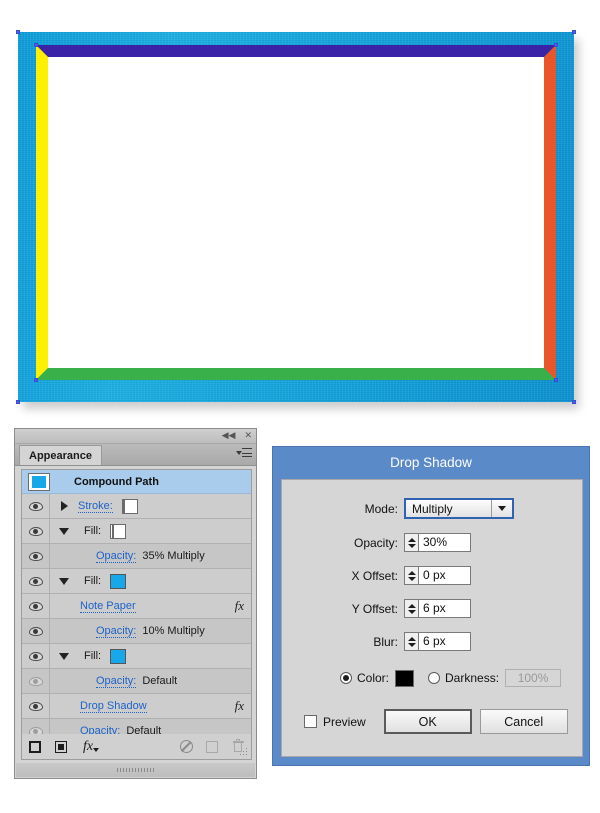 The width and height of the screenshot is (600, 813). What do you see at coordinates (239, 606) in the screenshot?
I see `fx-icon-note-paper: fx` at bounding box center [239, 606].